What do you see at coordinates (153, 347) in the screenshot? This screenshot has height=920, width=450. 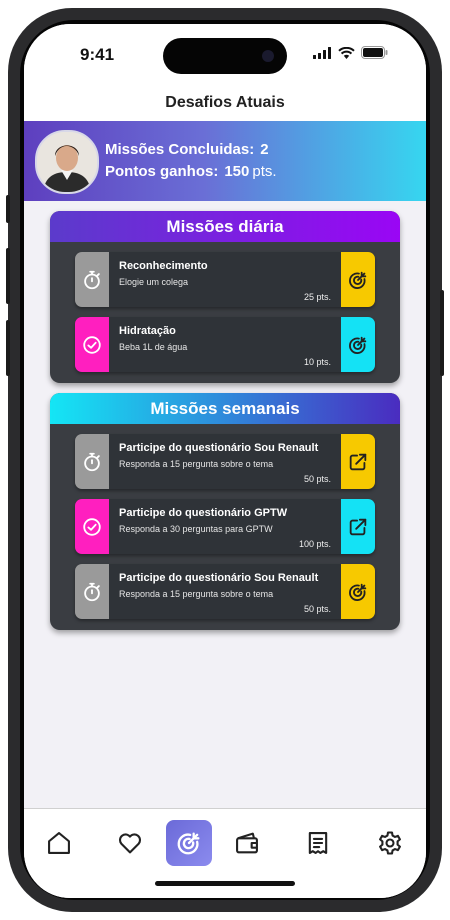 I see `mission-description: Beba 1L de água` at bounding box center [153, 347].